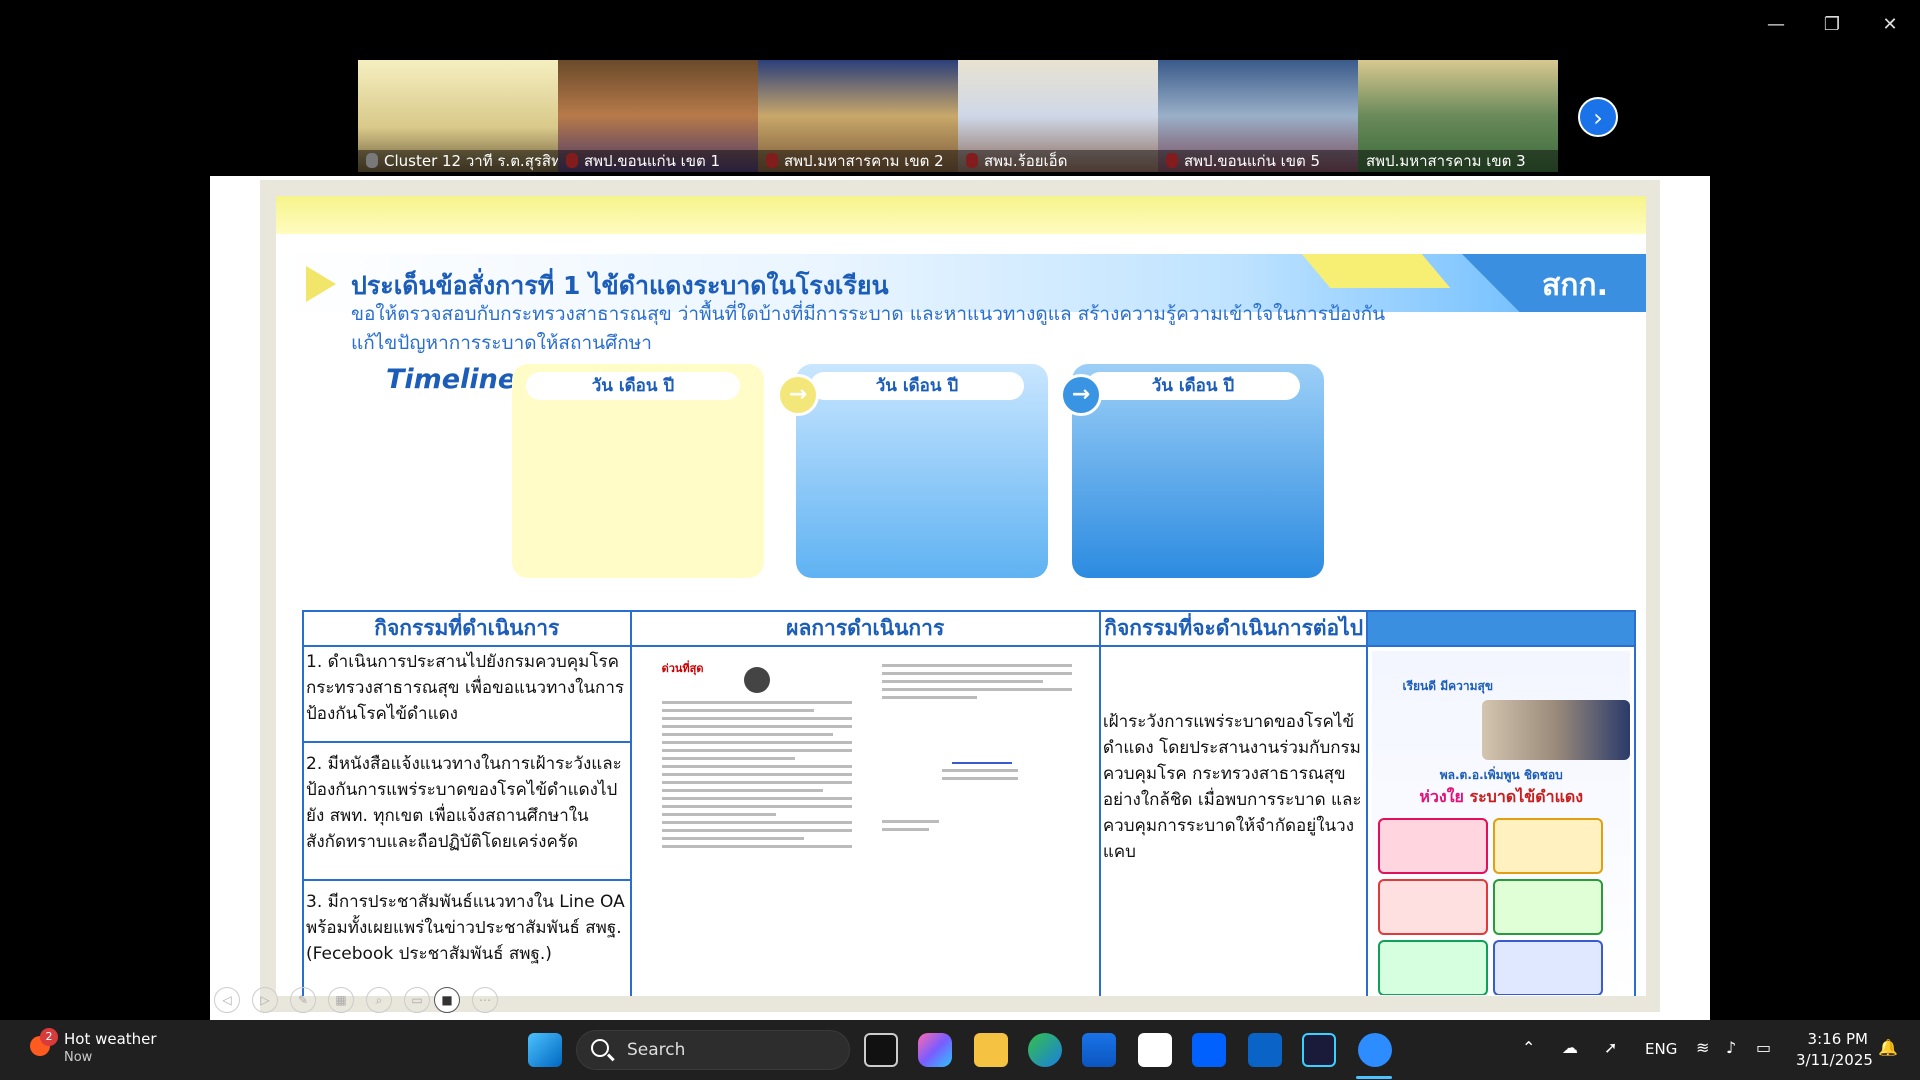 The width and height of the screenshot is (1920, 1080). Describe the element at coordinates (1058, 161) in the screenshot. I see `participant-name: สพม.ร้อยเอ็ด` at that location.